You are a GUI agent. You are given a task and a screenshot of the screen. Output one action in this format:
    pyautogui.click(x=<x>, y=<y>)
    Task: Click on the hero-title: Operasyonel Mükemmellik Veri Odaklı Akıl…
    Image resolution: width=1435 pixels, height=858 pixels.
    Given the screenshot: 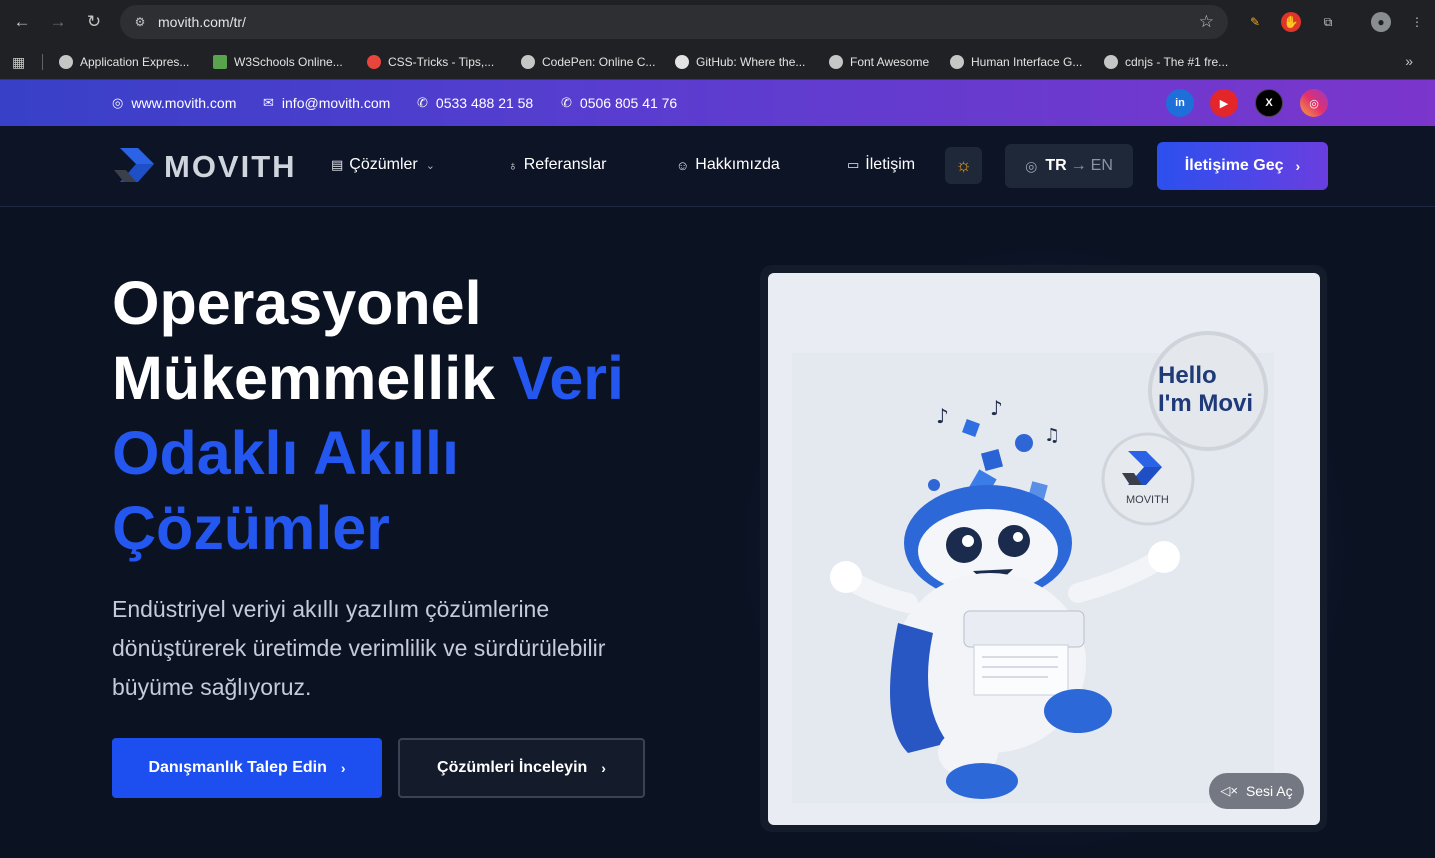 What is the action you would take?
    pyautogui.click(x=392, y=416)
    